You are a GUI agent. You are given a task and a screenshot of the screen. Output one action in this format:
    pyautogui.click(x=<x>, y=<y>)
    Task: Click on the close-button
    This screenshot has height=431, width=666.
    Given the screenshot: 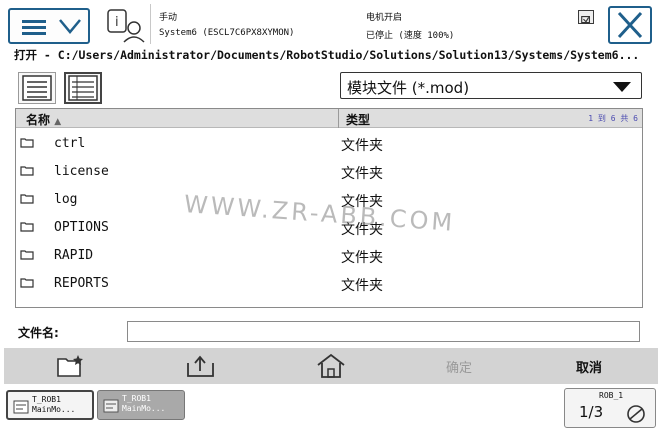 What is the action you would take?
    pyautogui.click(x=630, y=25)
    